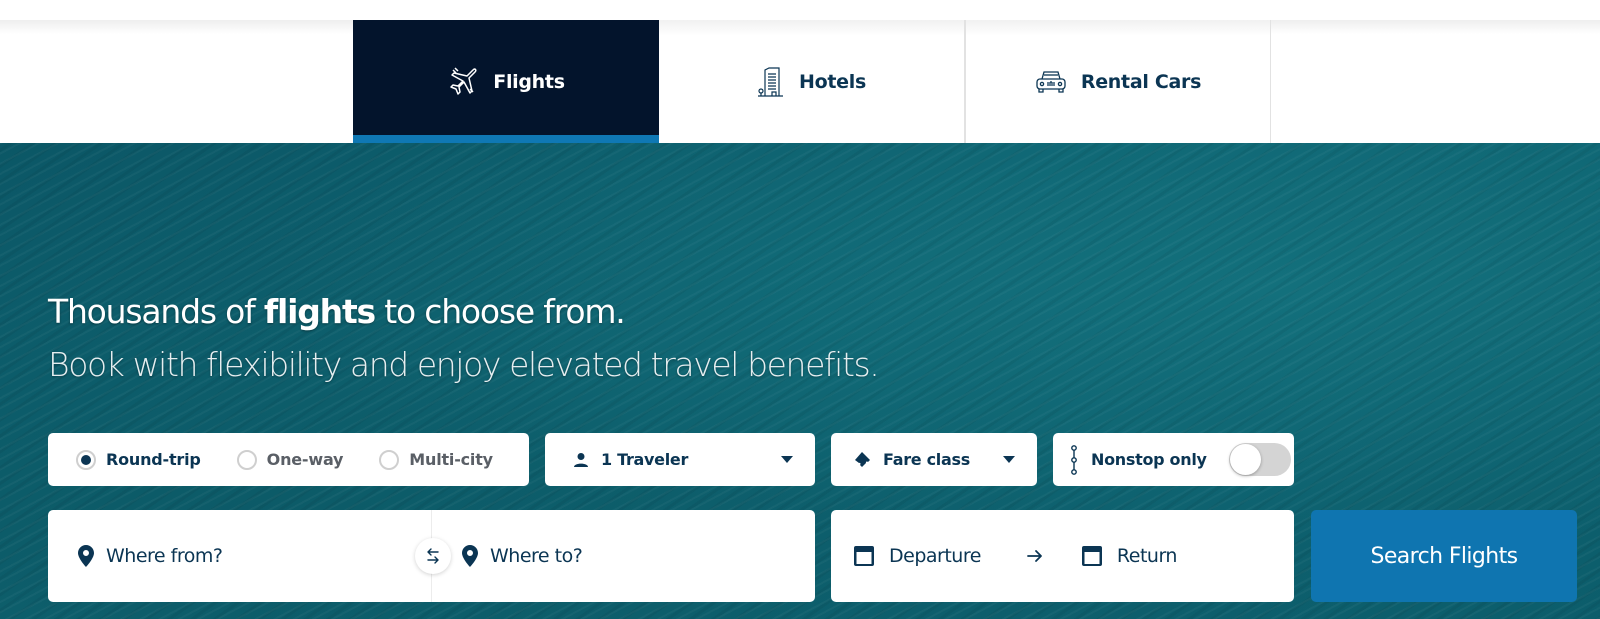  I want to click on return-placeholder: Return, so click(1147, 556).